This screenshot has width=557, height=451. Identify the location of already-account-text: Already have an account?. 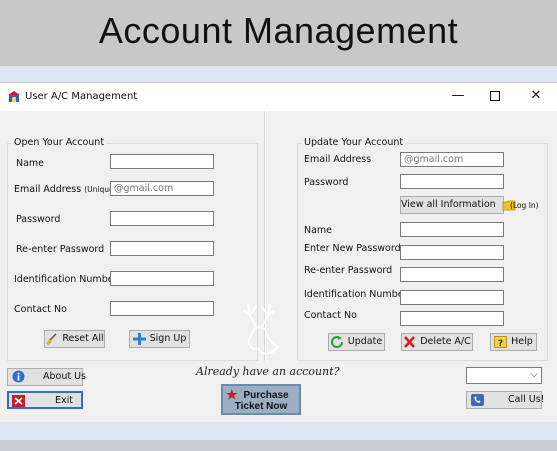
(268, 371).